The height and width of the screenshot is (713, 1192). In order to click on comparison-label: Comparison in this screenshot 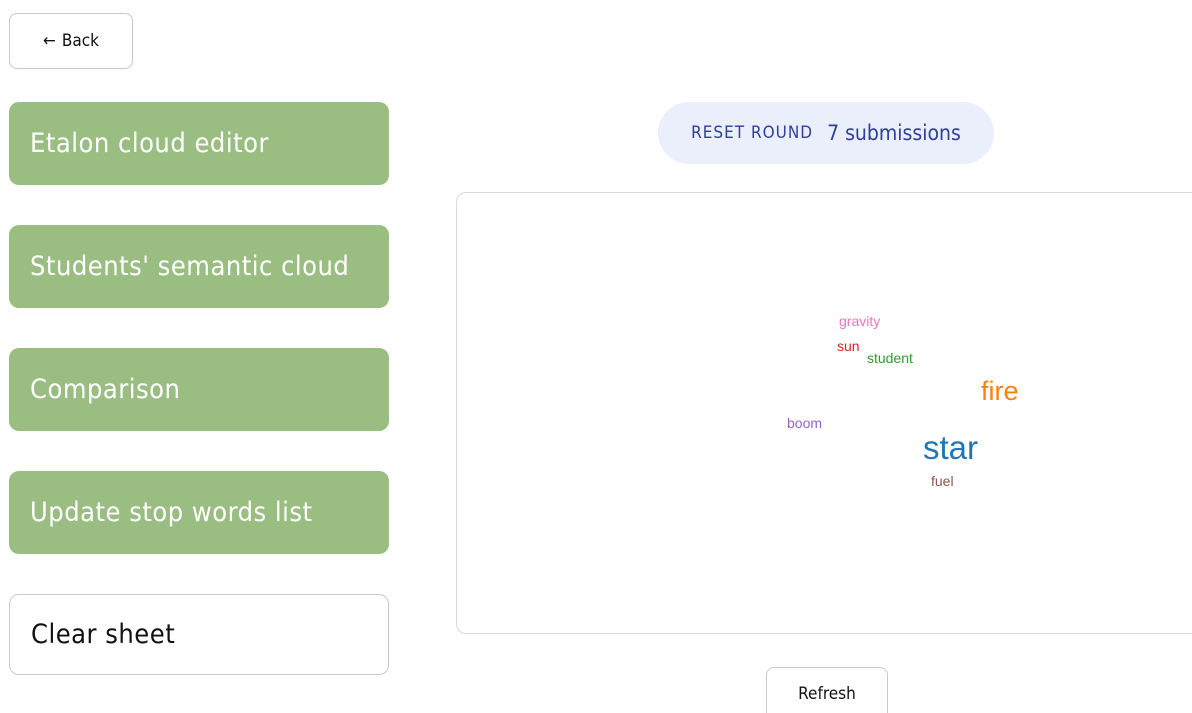, I will do `click(105, 389)`.